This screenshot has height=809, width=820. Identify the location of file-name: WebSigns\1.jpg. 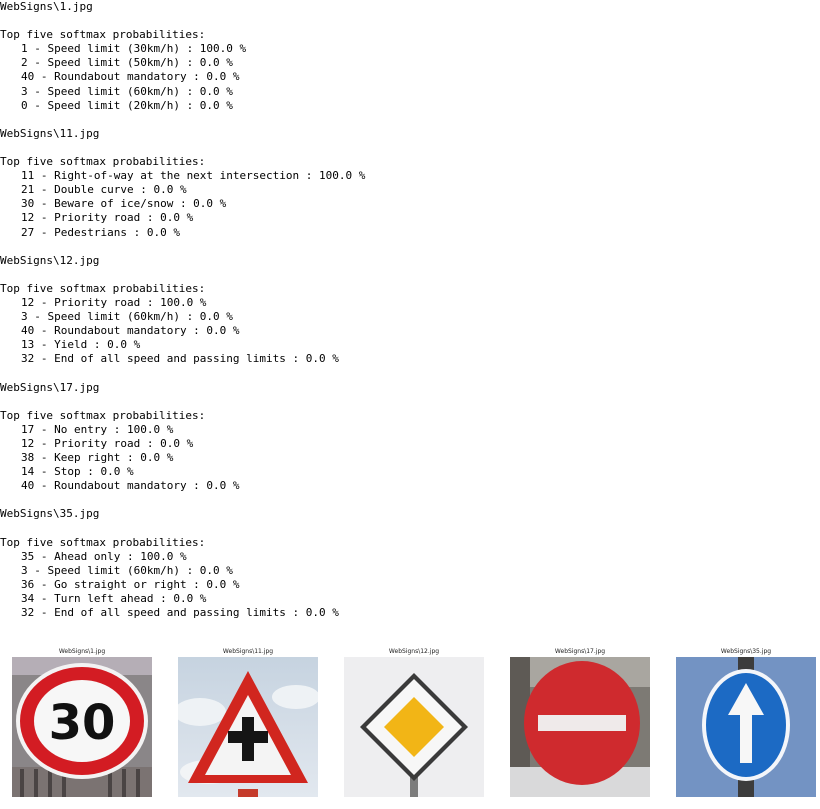
(46, 6).